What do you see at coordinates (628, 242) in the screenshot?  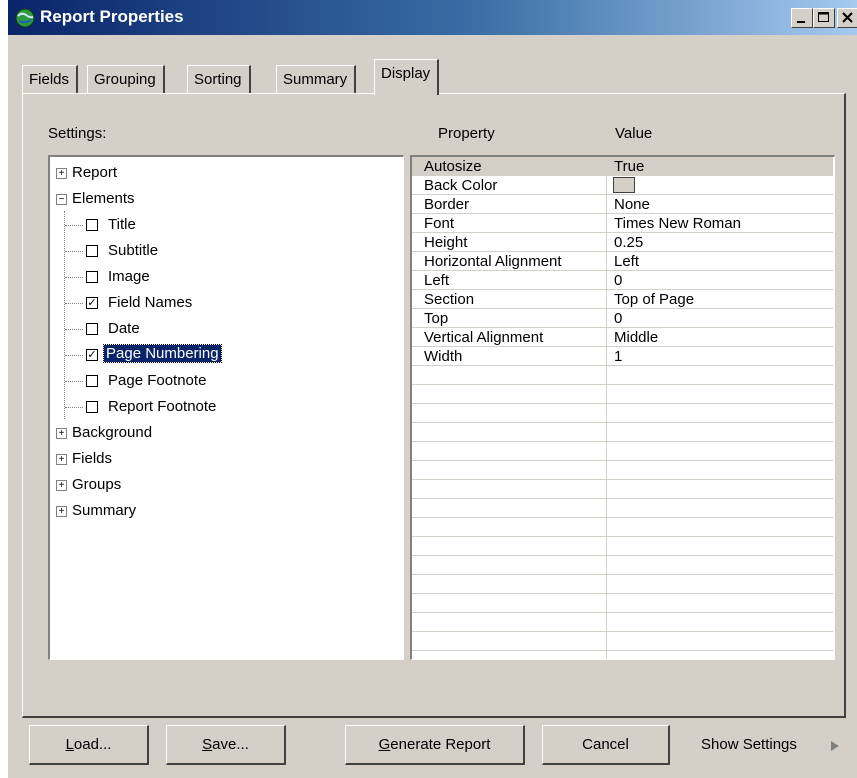 I see `property-value: 0.25` at bounding box center [628, 242].